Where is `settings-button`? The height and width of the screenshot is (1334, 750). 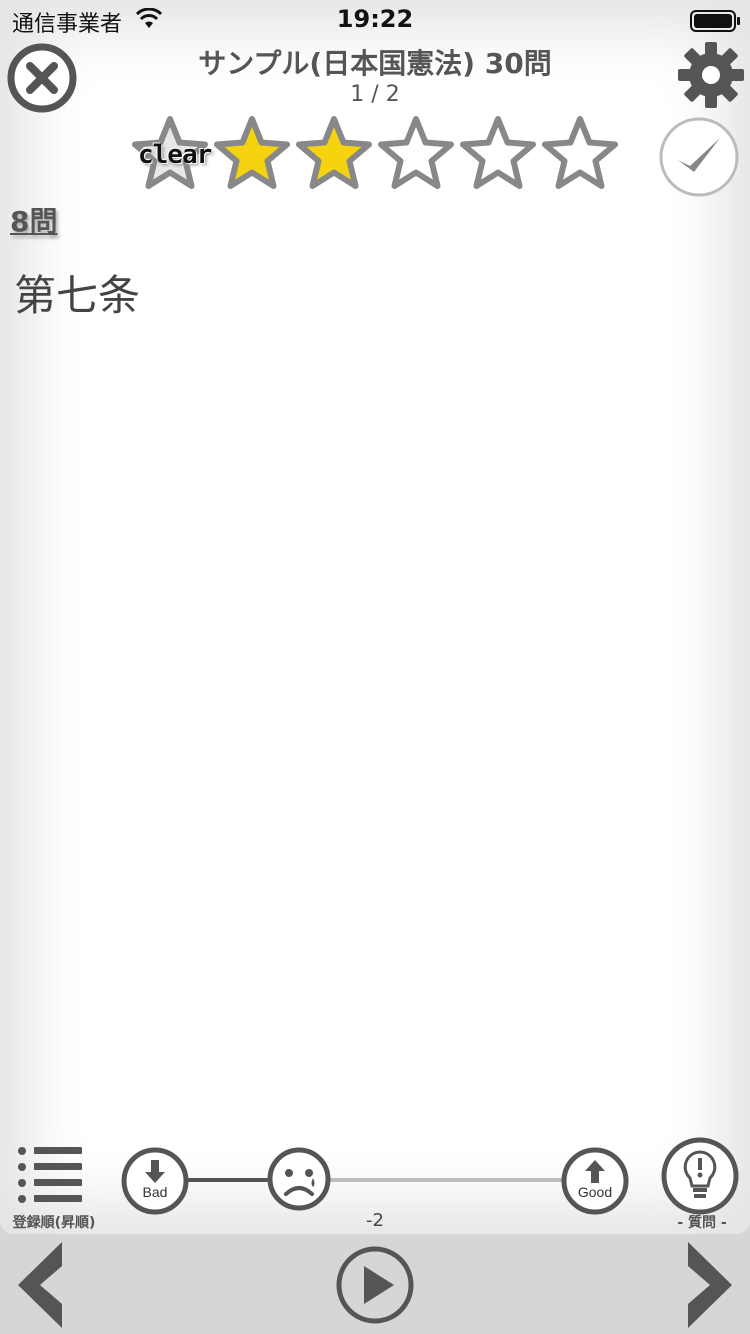
settings-button is located at coordinates (711, 75).